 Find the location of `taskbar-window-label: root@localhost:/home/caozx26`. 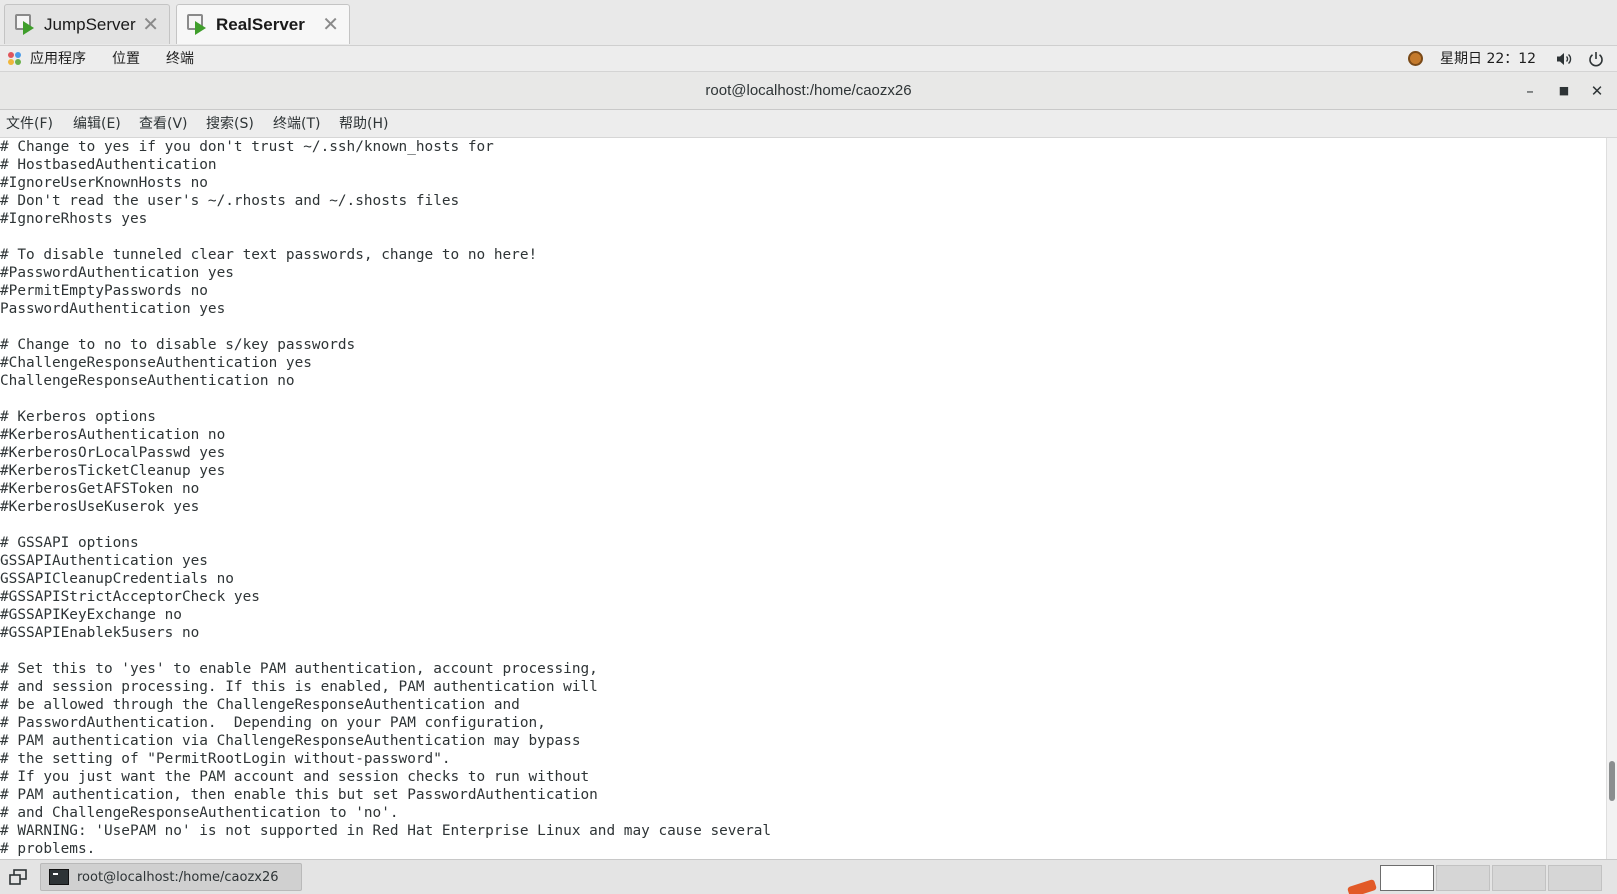

taskbar-window-label: root@localhost:/home/caozx26 is located at coordinates (178, 877).